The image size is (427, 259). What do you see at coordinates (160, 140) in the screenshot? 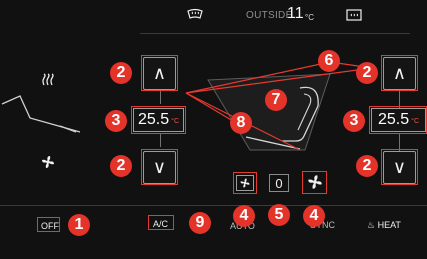
I see `left-connector-bottom` at bounding box center [160, 140].